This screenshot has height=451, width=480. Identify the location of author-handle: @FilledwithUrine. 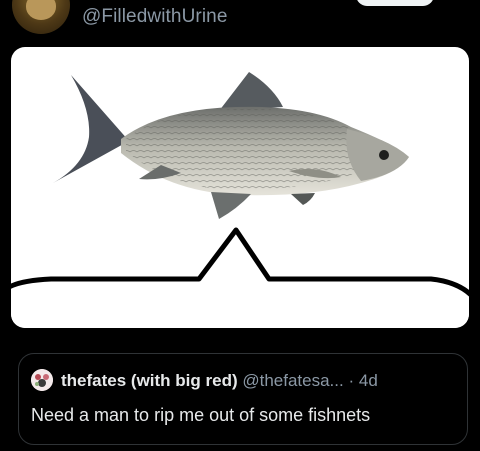
(154, 17).